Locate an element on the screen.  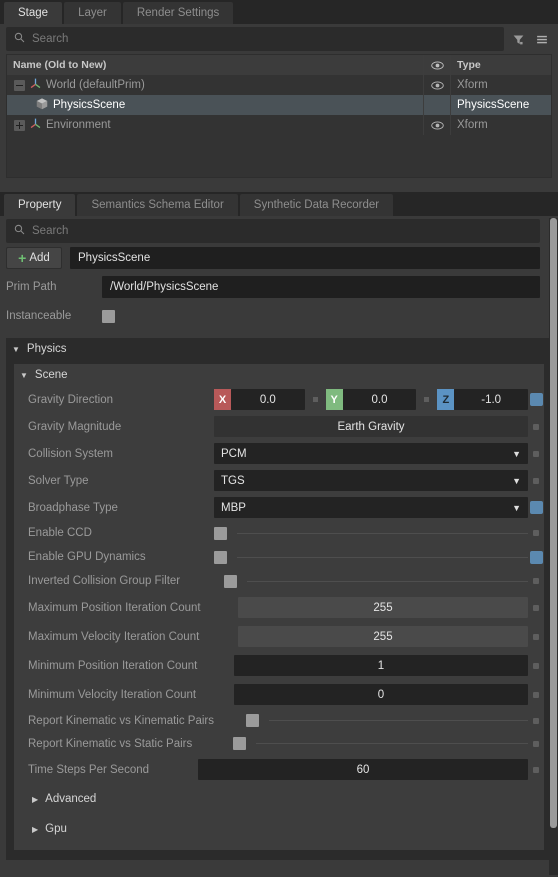
hamburger-menu-icon is located at coordinates (542, 39).